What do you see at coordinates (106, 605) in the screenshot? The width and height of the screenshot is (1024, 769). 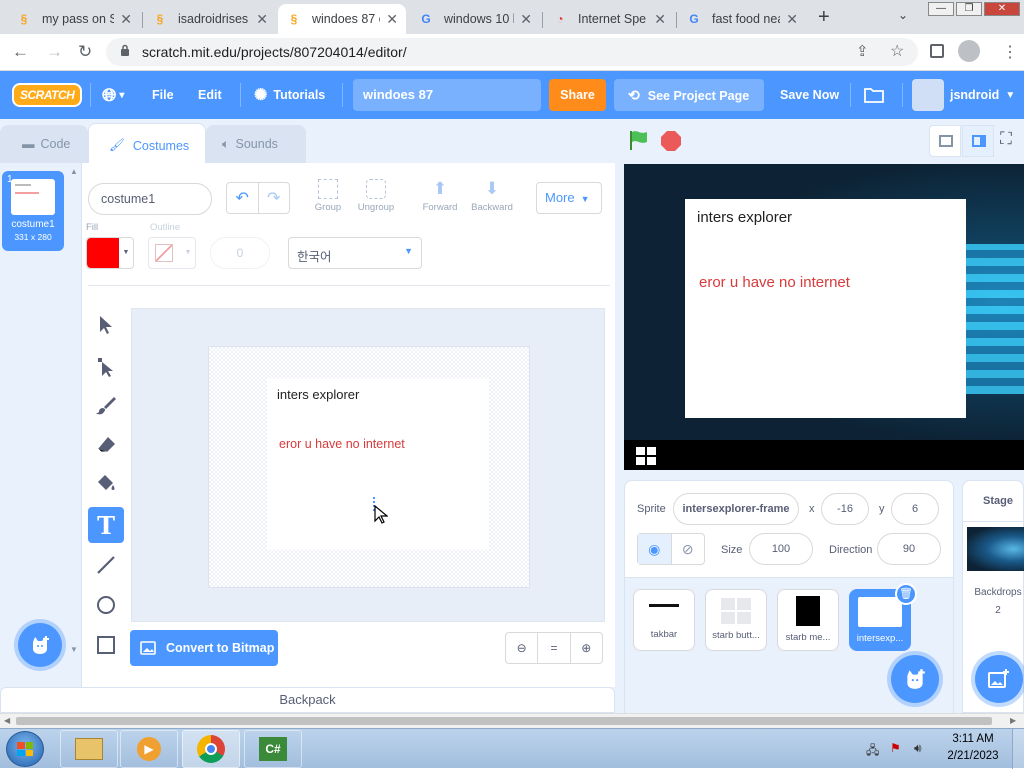 I see `circle-tool` at bounding box center [106, 605].